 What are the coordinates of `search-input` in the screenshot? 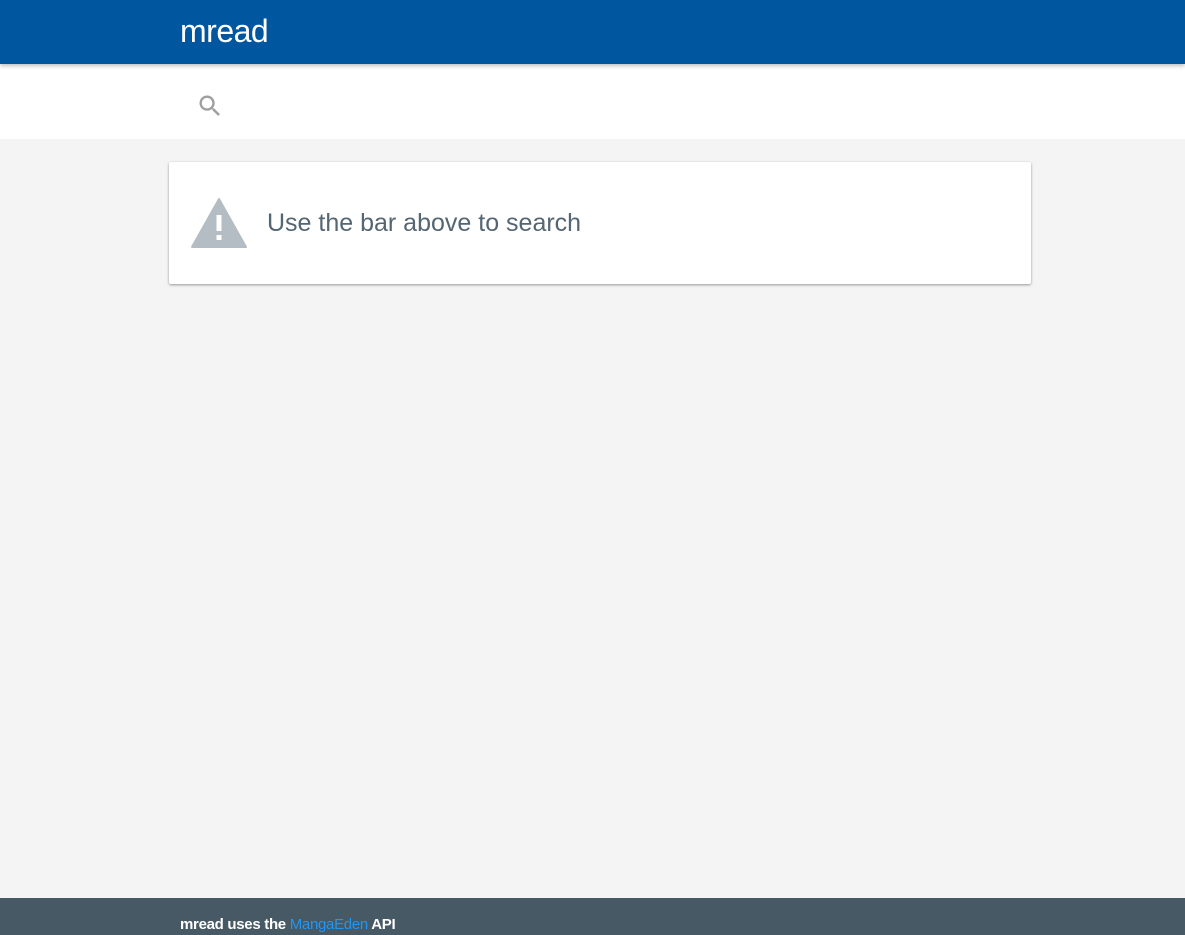 It's located at (632, 103).